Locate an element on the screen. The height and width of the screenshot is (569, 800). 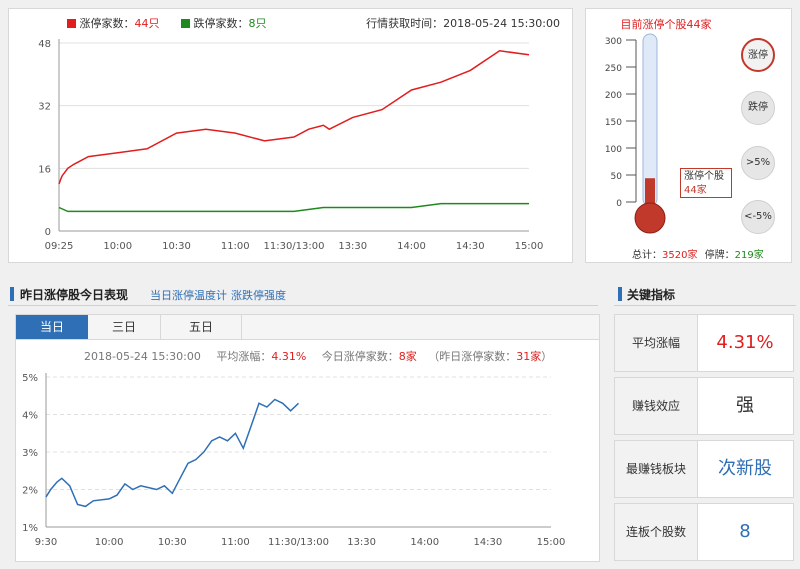
metric-label: 连板个股数 is located at coordinates (656, 532).